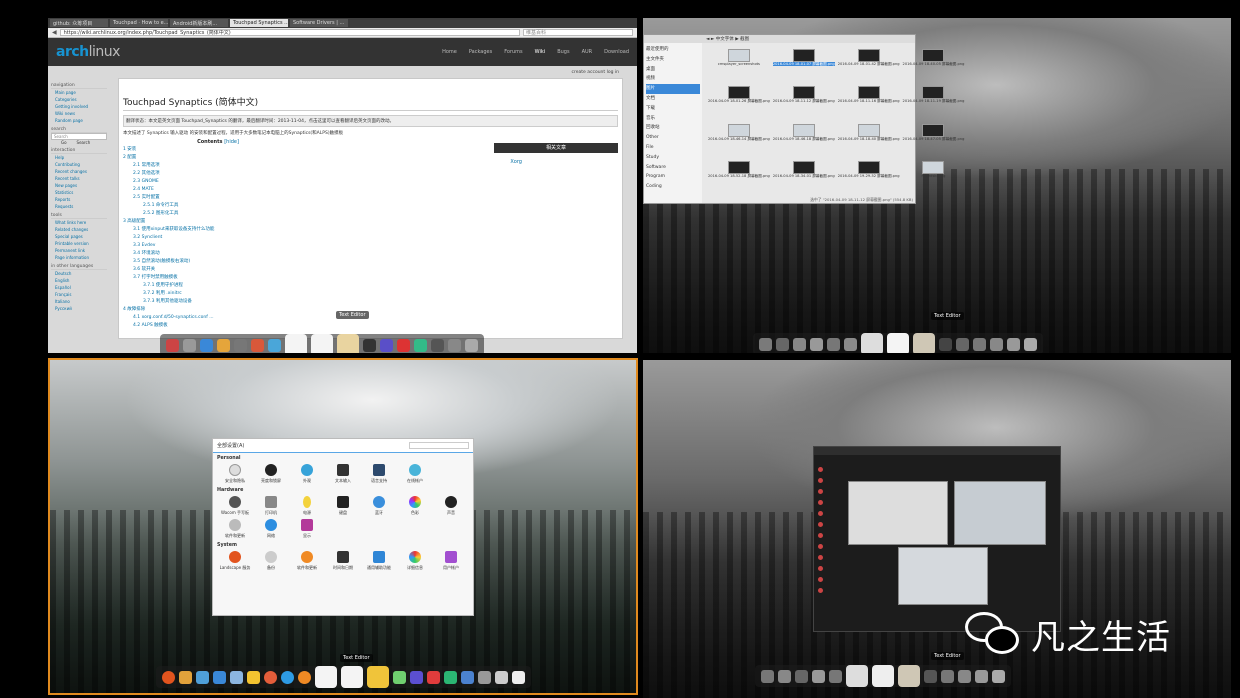  What do you see at coordinates (218, 150) in the screenshot?
I see `toc-item: 1 安装` at bounding box center [218, 150].